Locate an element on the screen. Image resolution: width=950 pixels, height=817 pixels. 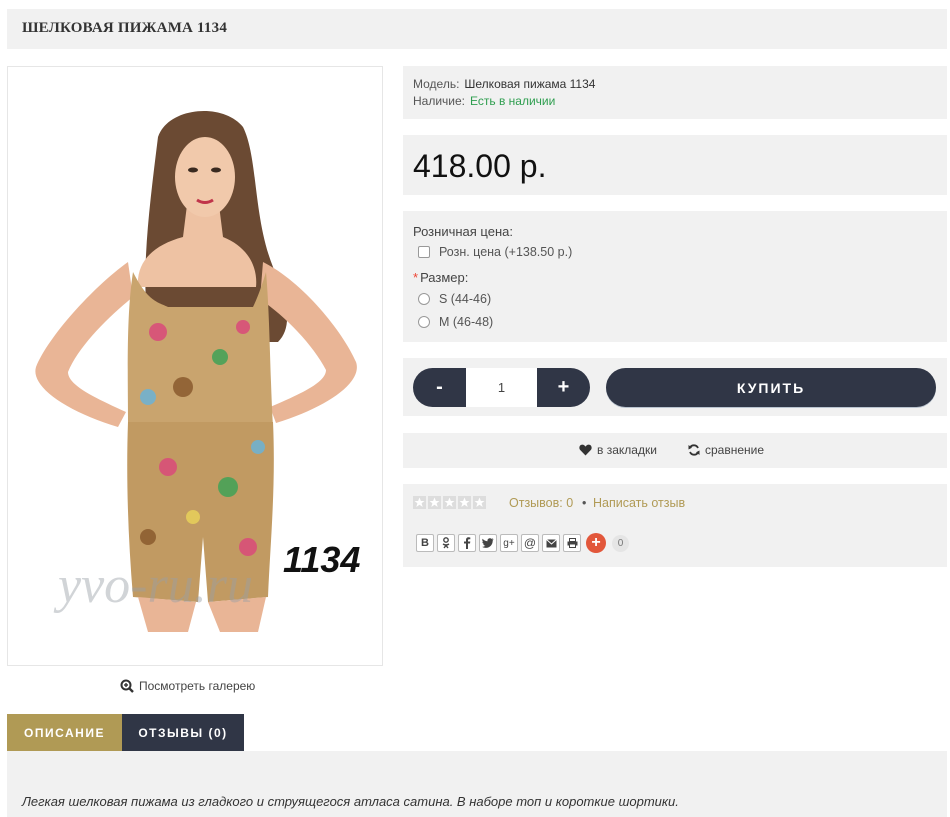
size-option-s: S (44-46) is located at coordinates (454, 299).